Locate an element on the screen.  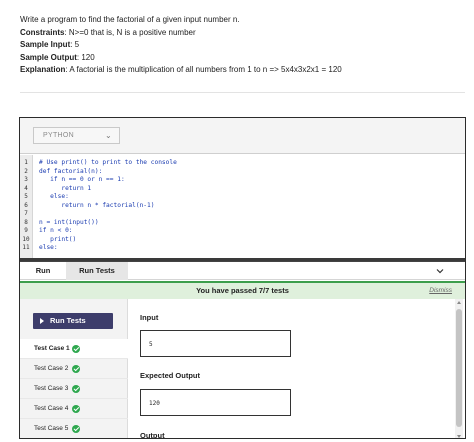
test-case-label: Test Case 1 is located at coordinates (52, 348).